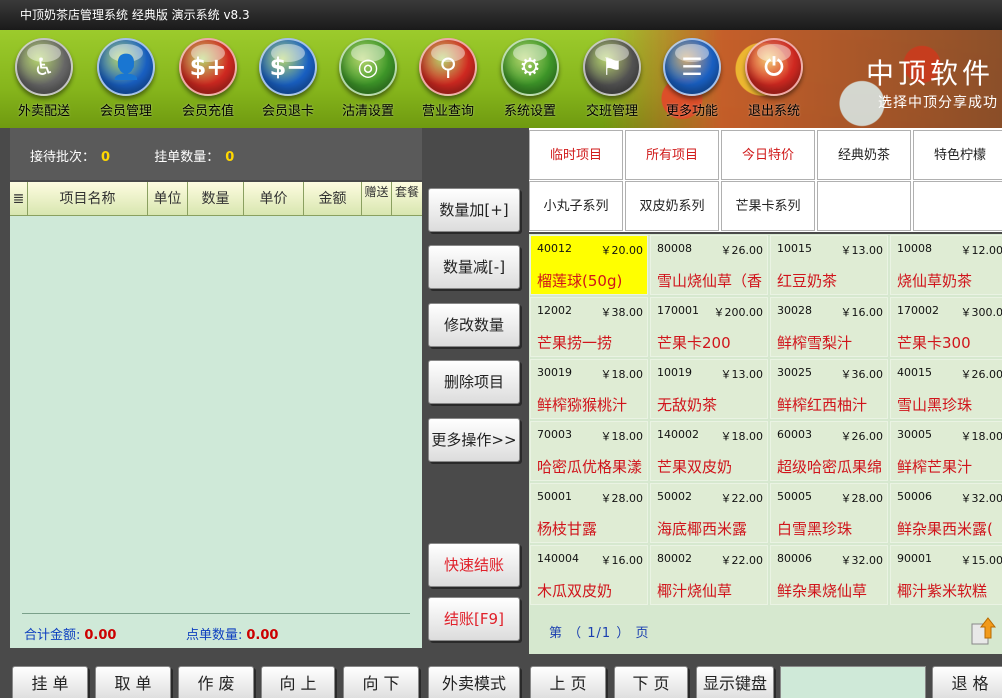 This screenshot has width=1002, height=698. Describe the element at coordinates (474, 325) in the screenshot. I see `edit-quantity-button: 修改数量` at that location.